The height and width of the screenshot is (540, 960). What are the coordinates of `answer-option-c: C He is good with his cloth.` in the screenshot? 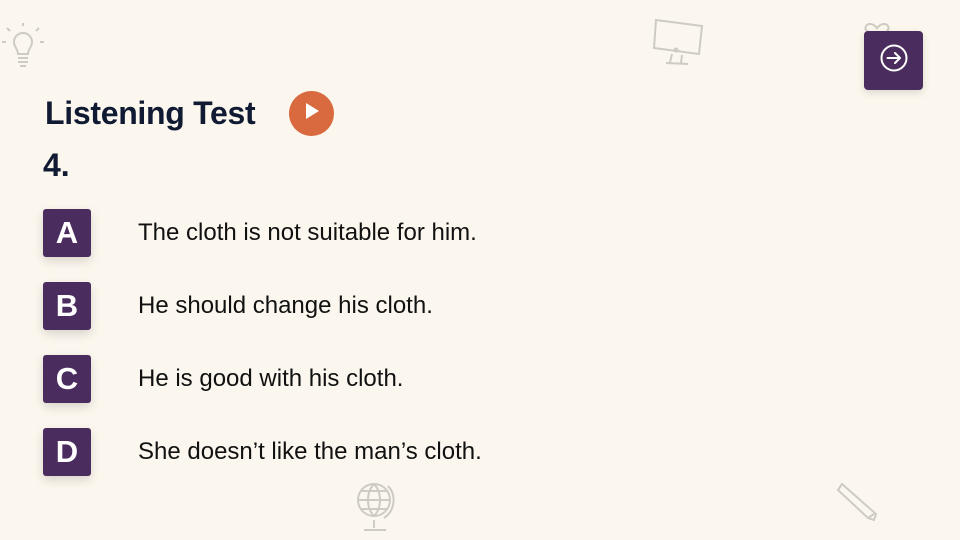 It's located at (223, 379).